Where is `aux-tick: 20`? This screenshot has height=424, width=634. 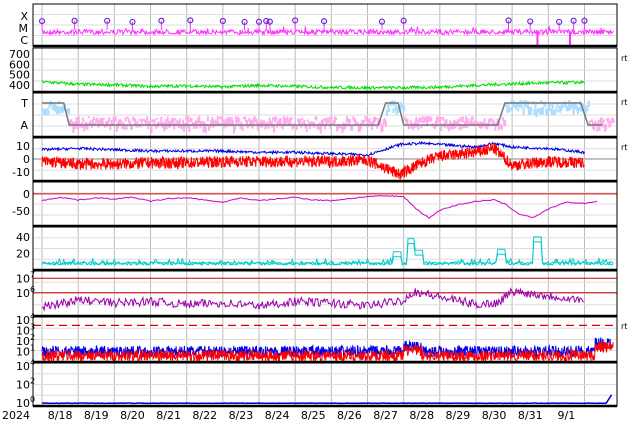
aux-tick: 20 is located at coordinates (23, 253).